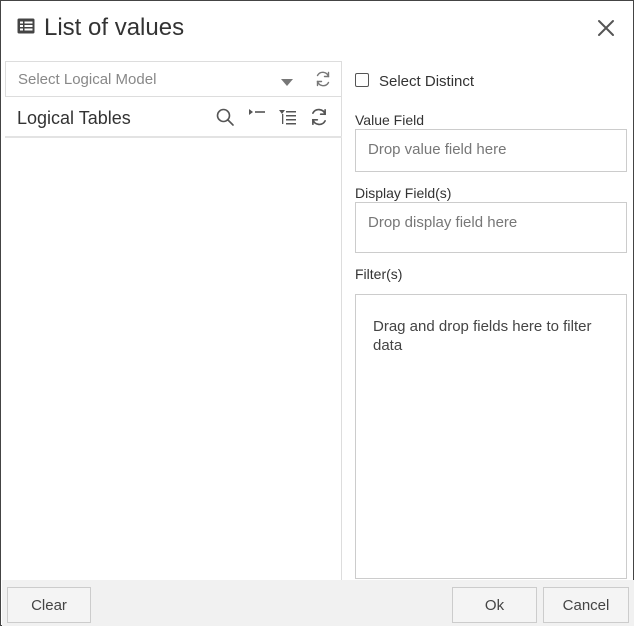 The image size is (634, 626). What do you see at coordinates (586, 605) in the screenshot?
I see `cancel-button: Cancel` at bounding box center [586, 605].